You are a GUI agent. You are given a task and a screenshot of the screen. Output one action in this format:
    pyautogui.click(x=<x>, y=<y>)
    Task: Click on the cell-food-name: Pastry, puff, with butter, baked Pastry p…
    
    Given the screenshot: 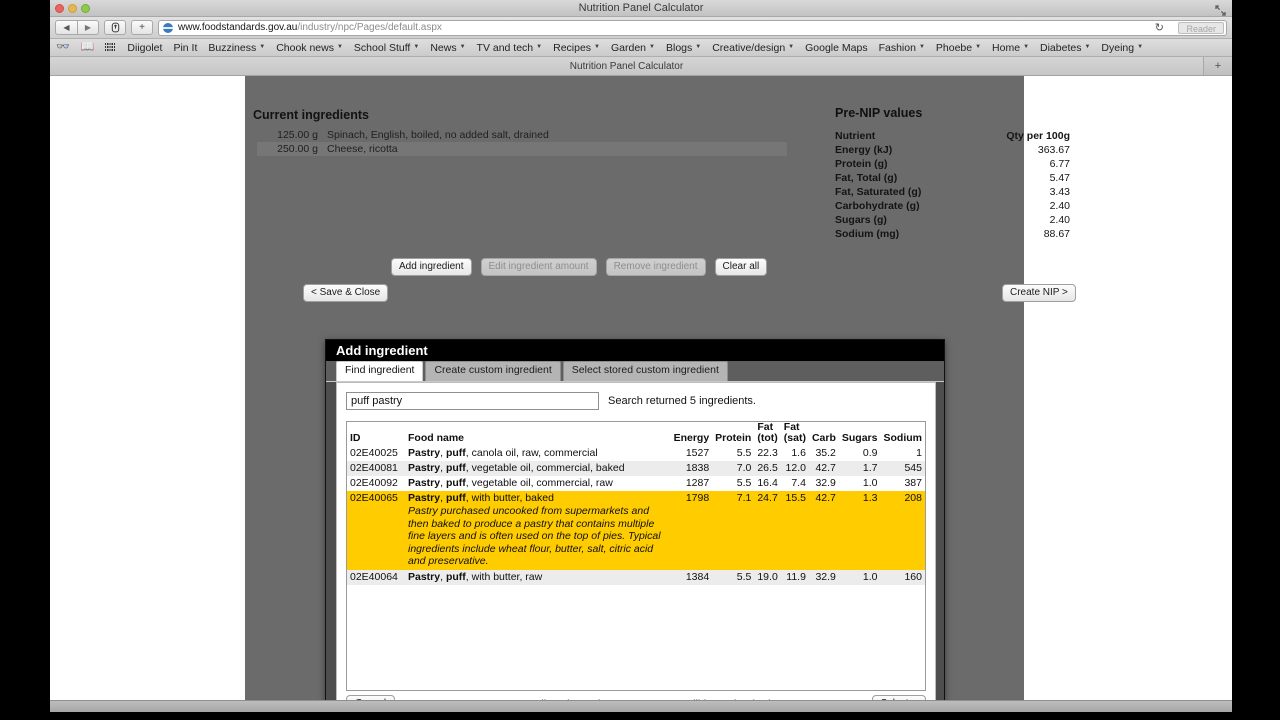 What is the action you would take?
    pyautogui.click(x=538, y=530)
    